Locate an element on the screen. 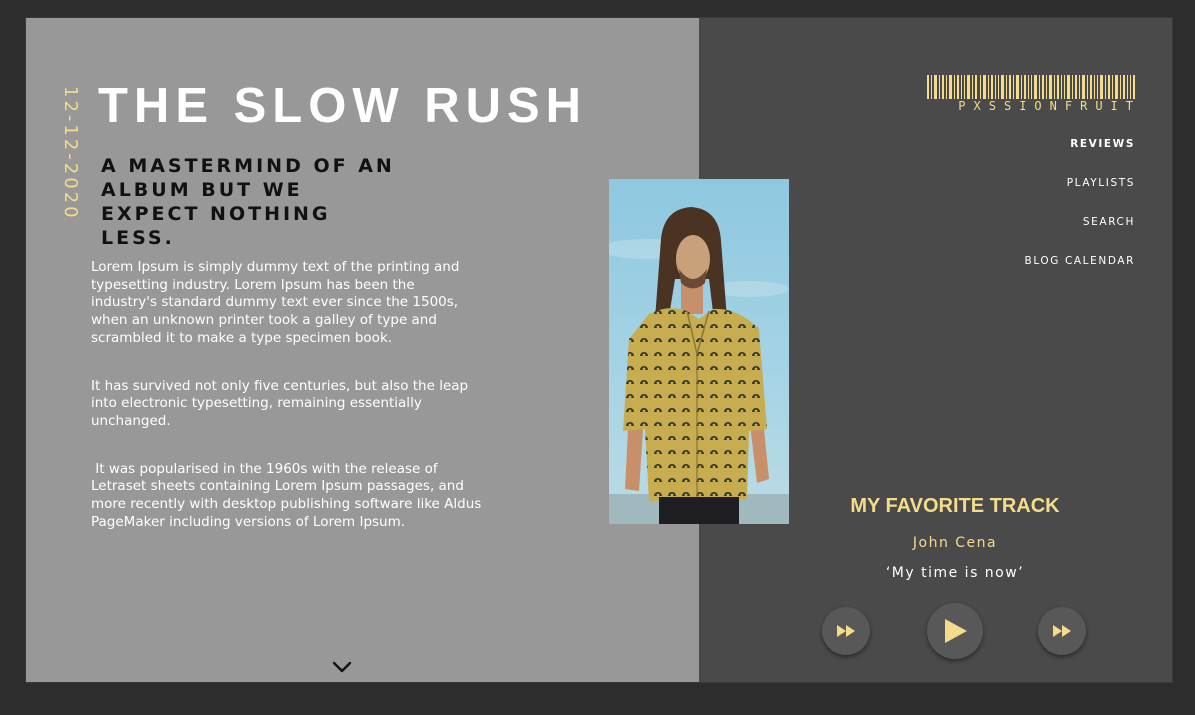 This screenshot has height=715, width=1195. chevron-down-icon is located at coordinates (342, 667).